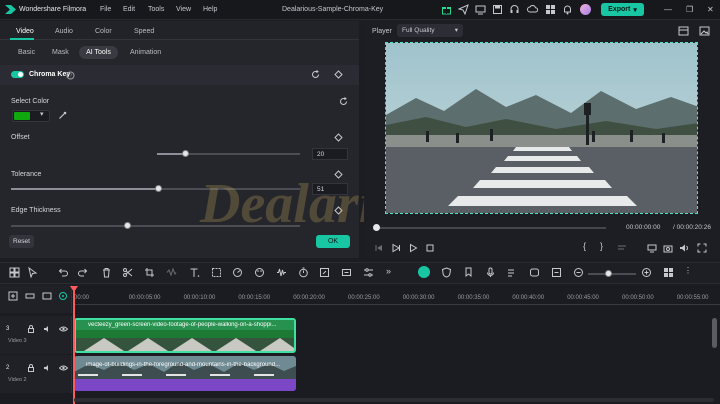 The width and height of the screenshot is (720, 404). I want to click on tolerance-value: 51, so click(330, 189).